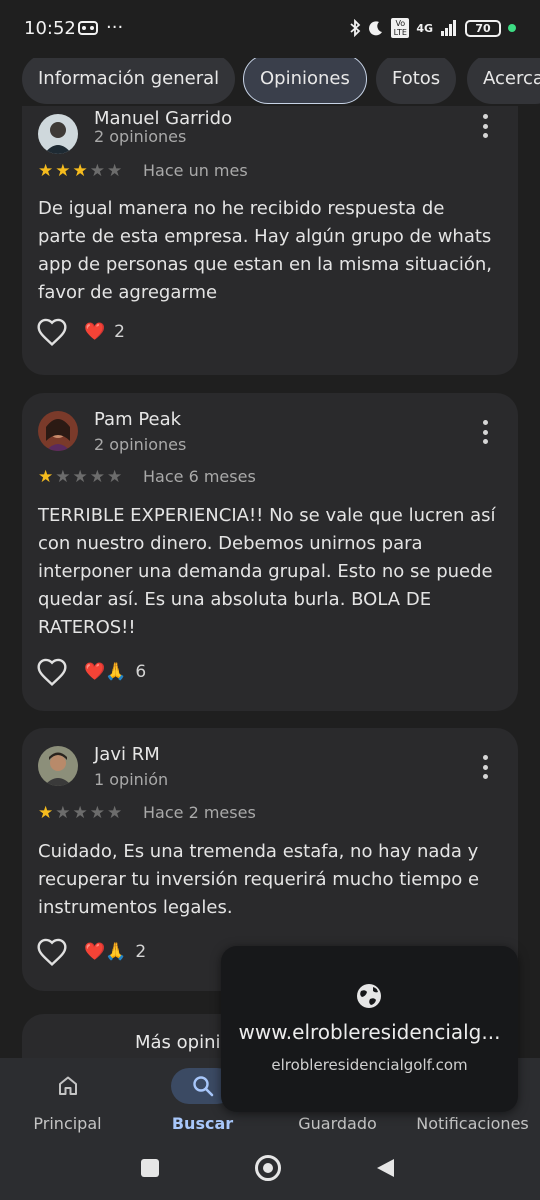 This screenshot has height=1200, width=540. What do you see at coordinates (101, 27) in the screenshot?
I see `notification-icons: ···` at bounding box center [101, 27].